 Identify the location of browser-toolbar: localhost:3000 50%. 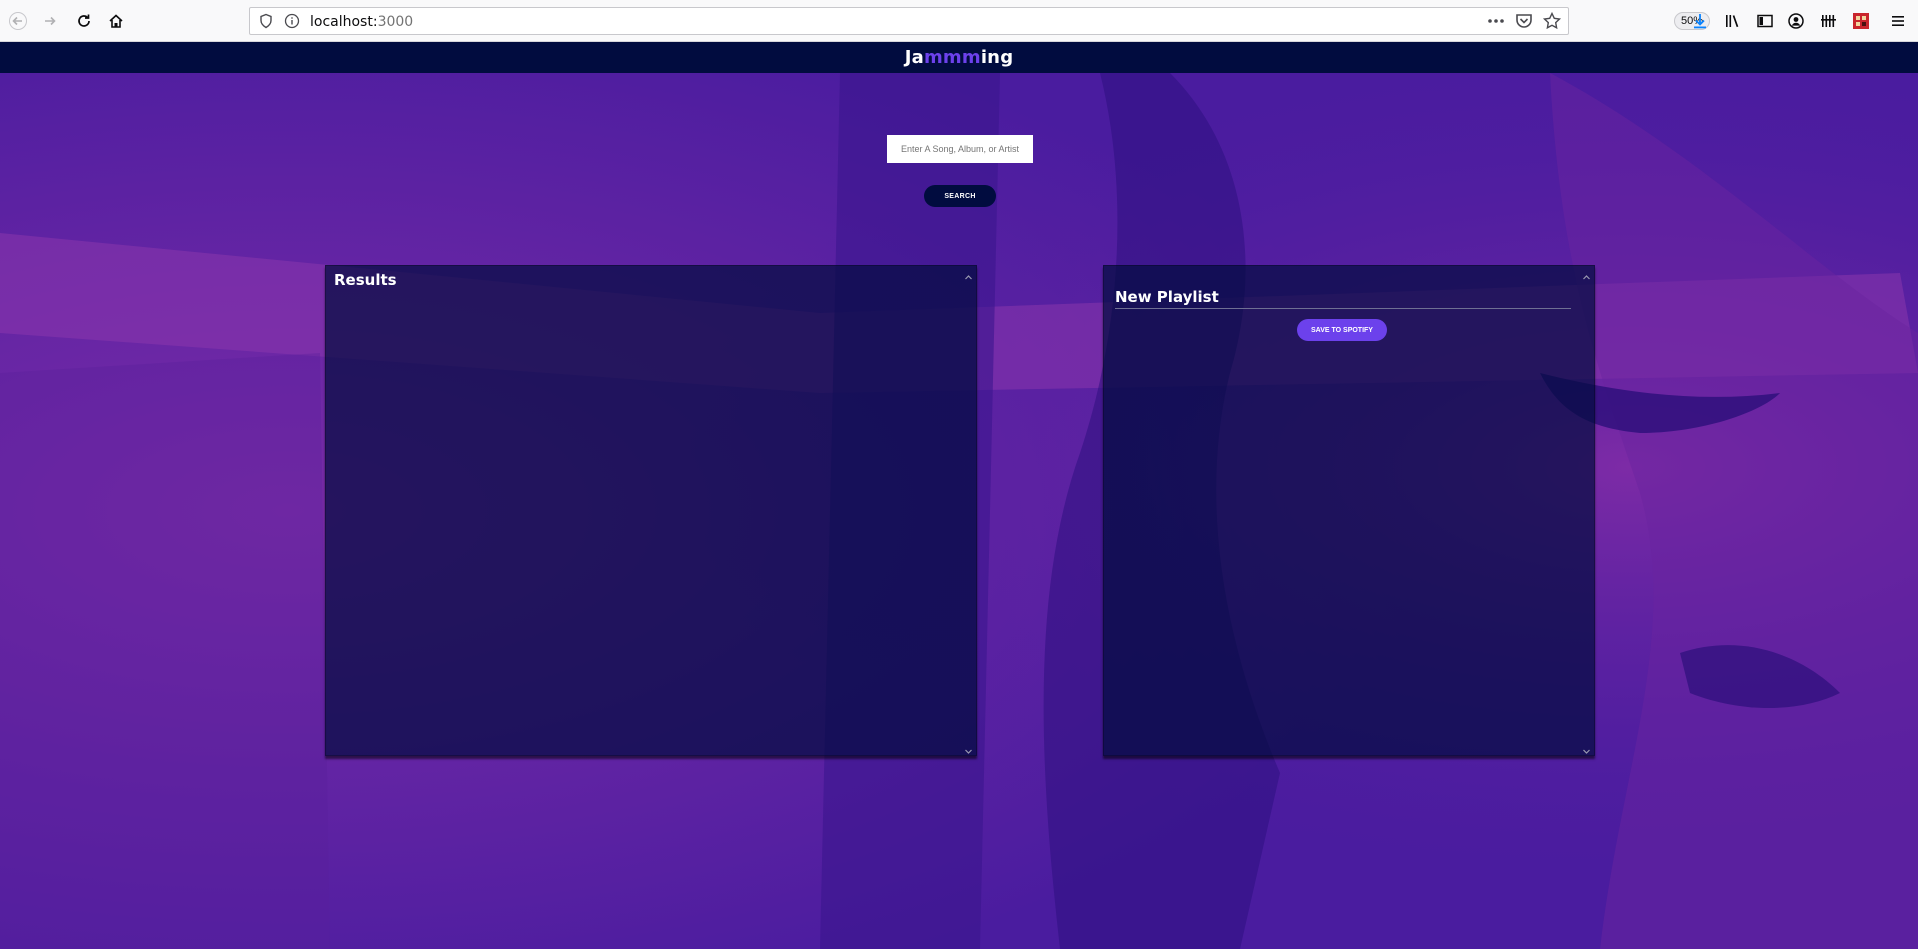
(959, 21).